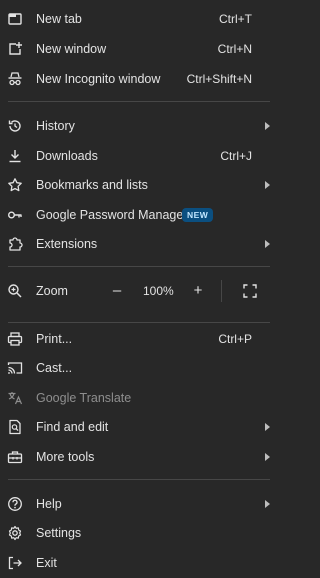  I want to click on menu-item-find-edit: Find and edit, so click(139, 426).